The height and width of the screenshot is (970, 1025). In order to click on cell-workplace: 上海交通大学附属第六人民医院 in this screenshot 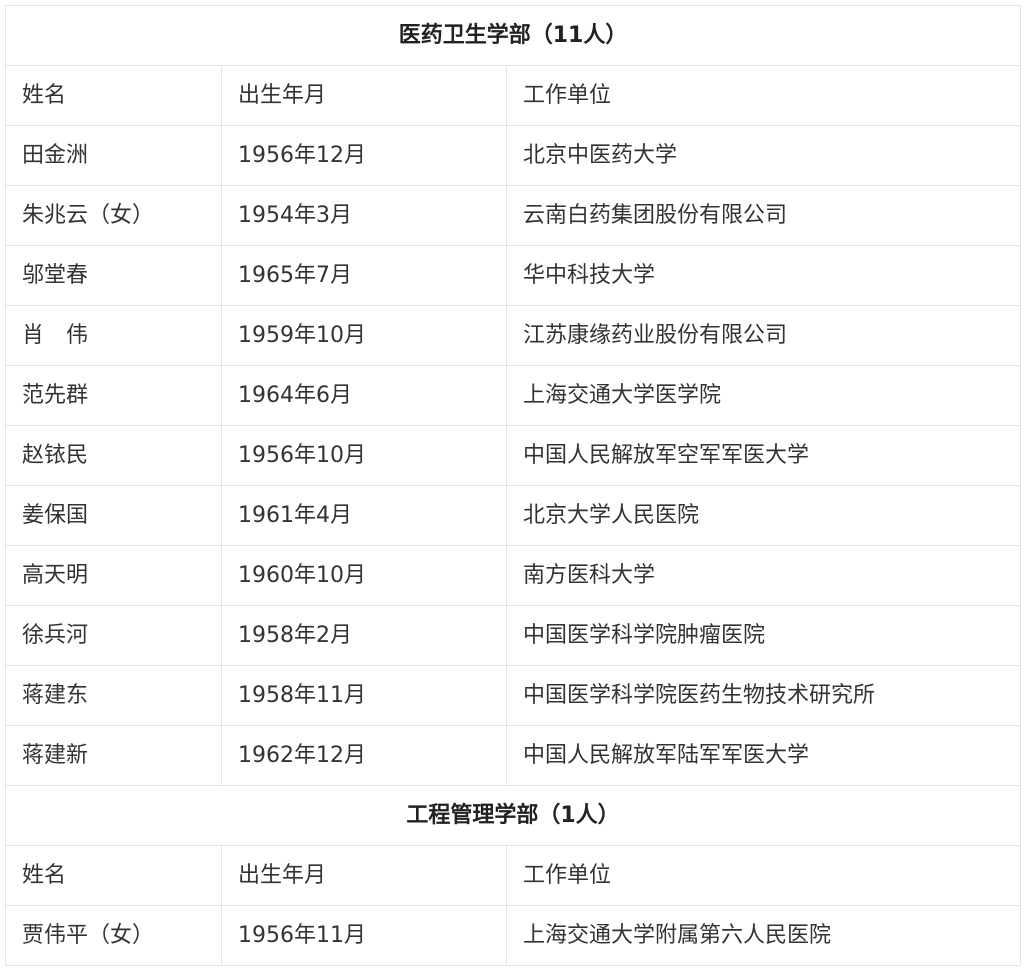, I will do `click(763, 935)`.